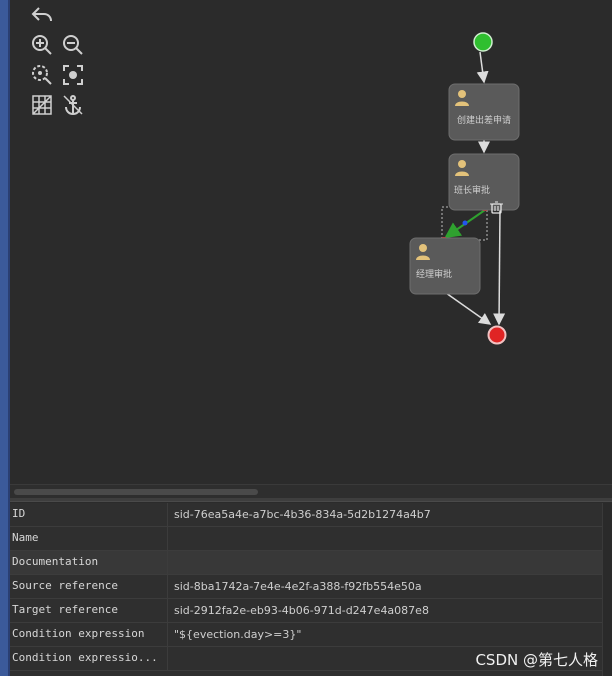  Describe the element at coordinates (89, 635) in the screenshot. I see `property-key: Condition expression` at that location.